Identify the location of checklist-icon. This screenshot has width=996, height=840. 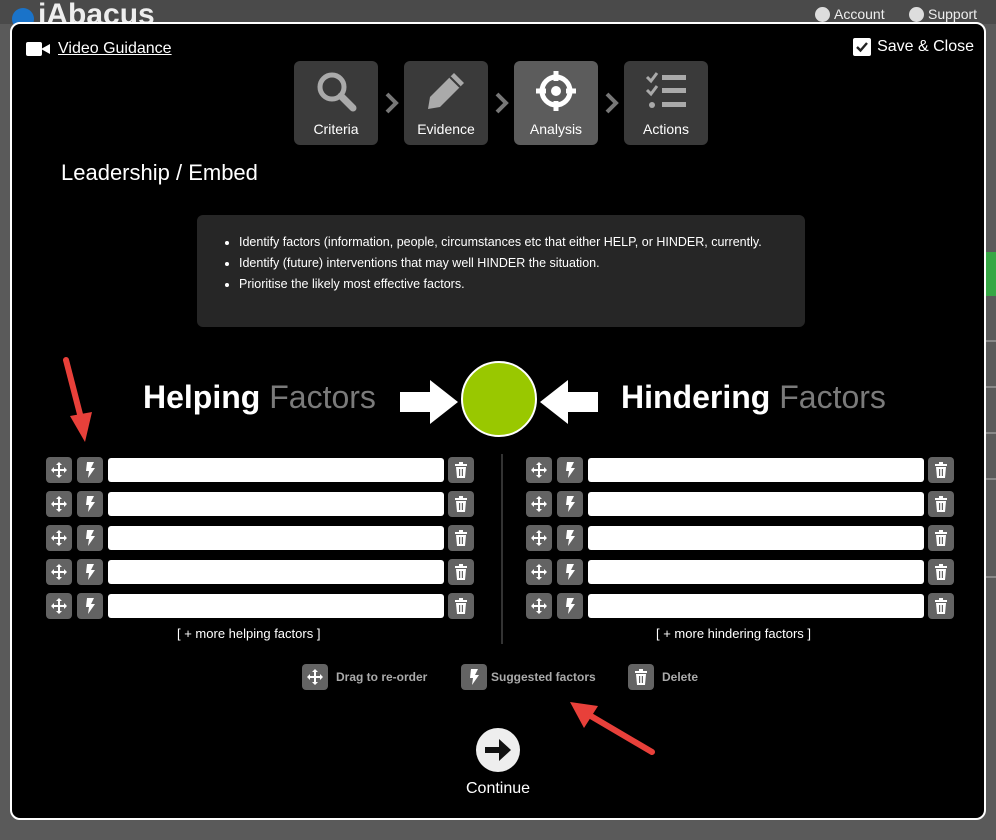
(665, 90).